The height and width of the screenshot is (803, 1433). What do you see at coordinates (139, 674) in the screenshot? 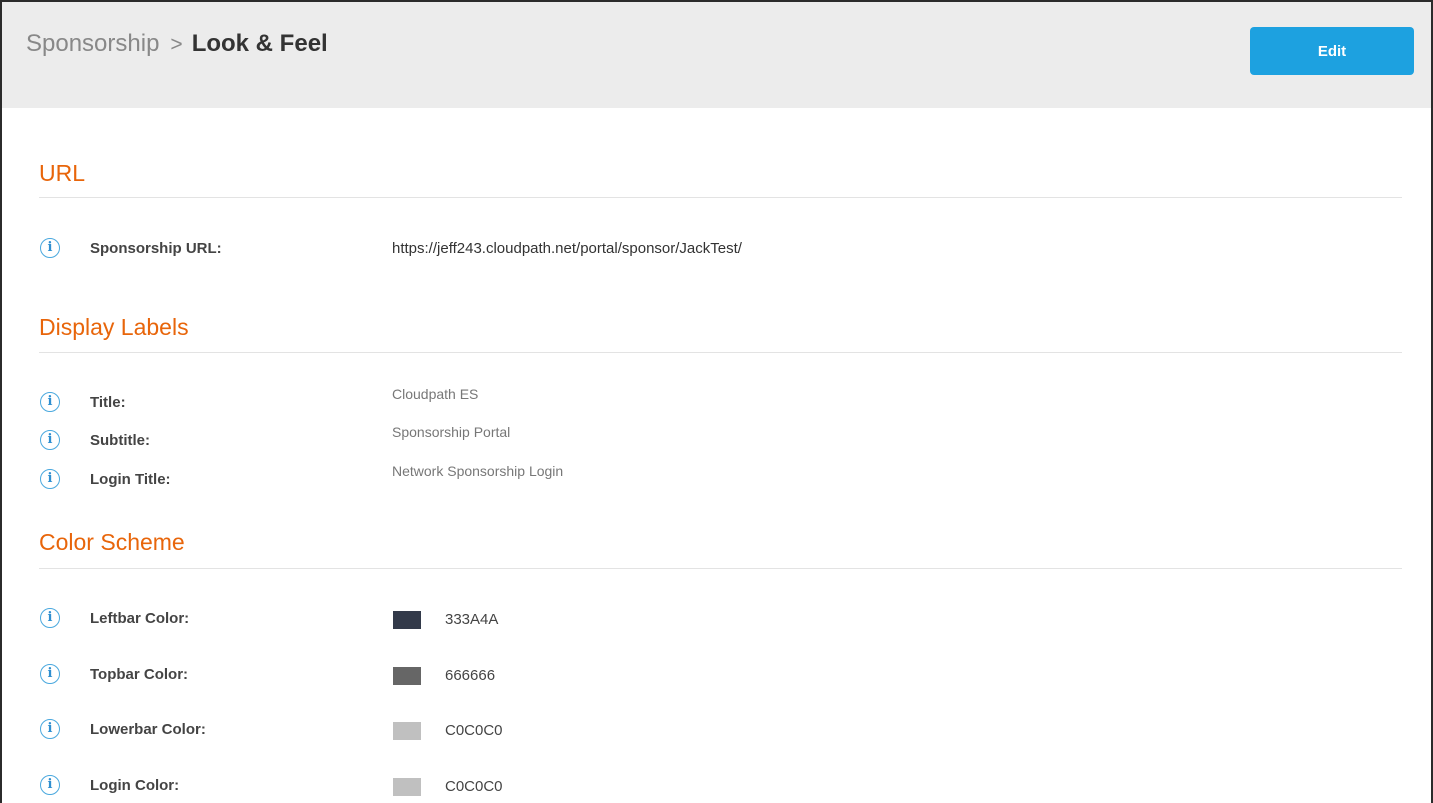
I see `topbar-color-label: Topbar Color:` at bounding box center [139, 674].